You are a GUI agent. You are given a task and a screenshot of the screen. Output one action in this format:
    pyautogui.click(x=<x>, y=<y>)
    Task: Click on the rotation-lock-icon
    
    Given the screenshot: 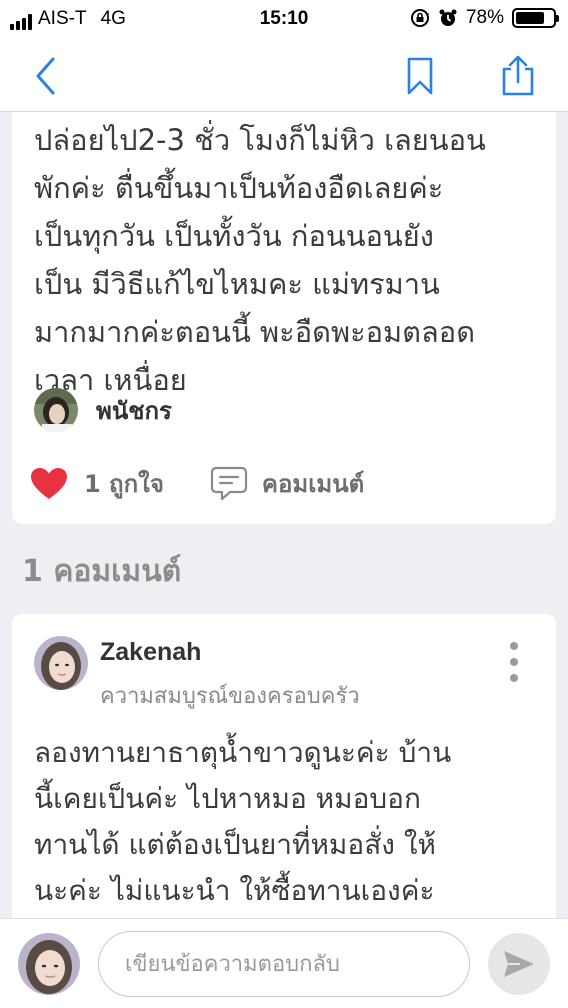 What is the action you would take?
    pyautogui.click(x=419, y=18)
    